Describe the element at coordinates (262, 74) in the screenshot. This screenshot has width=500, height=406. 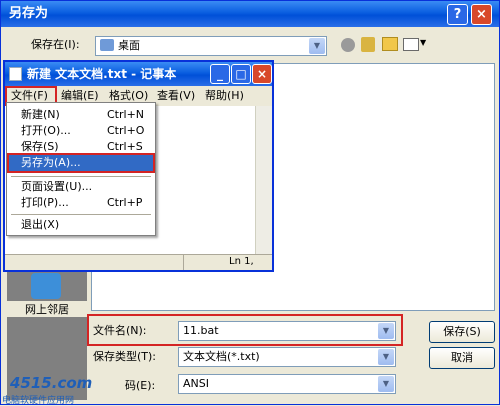
I see `notepad-close-button: ×` at that location.